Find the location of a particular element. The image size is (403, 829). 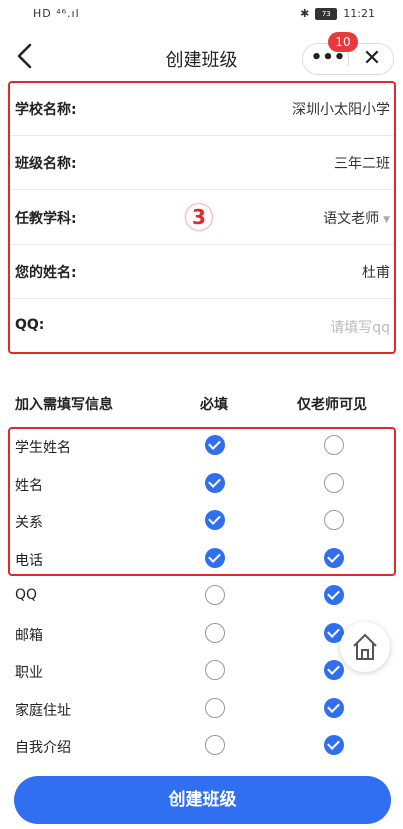

form-input-value: 杜甫 is located at coordinates (376, 272).